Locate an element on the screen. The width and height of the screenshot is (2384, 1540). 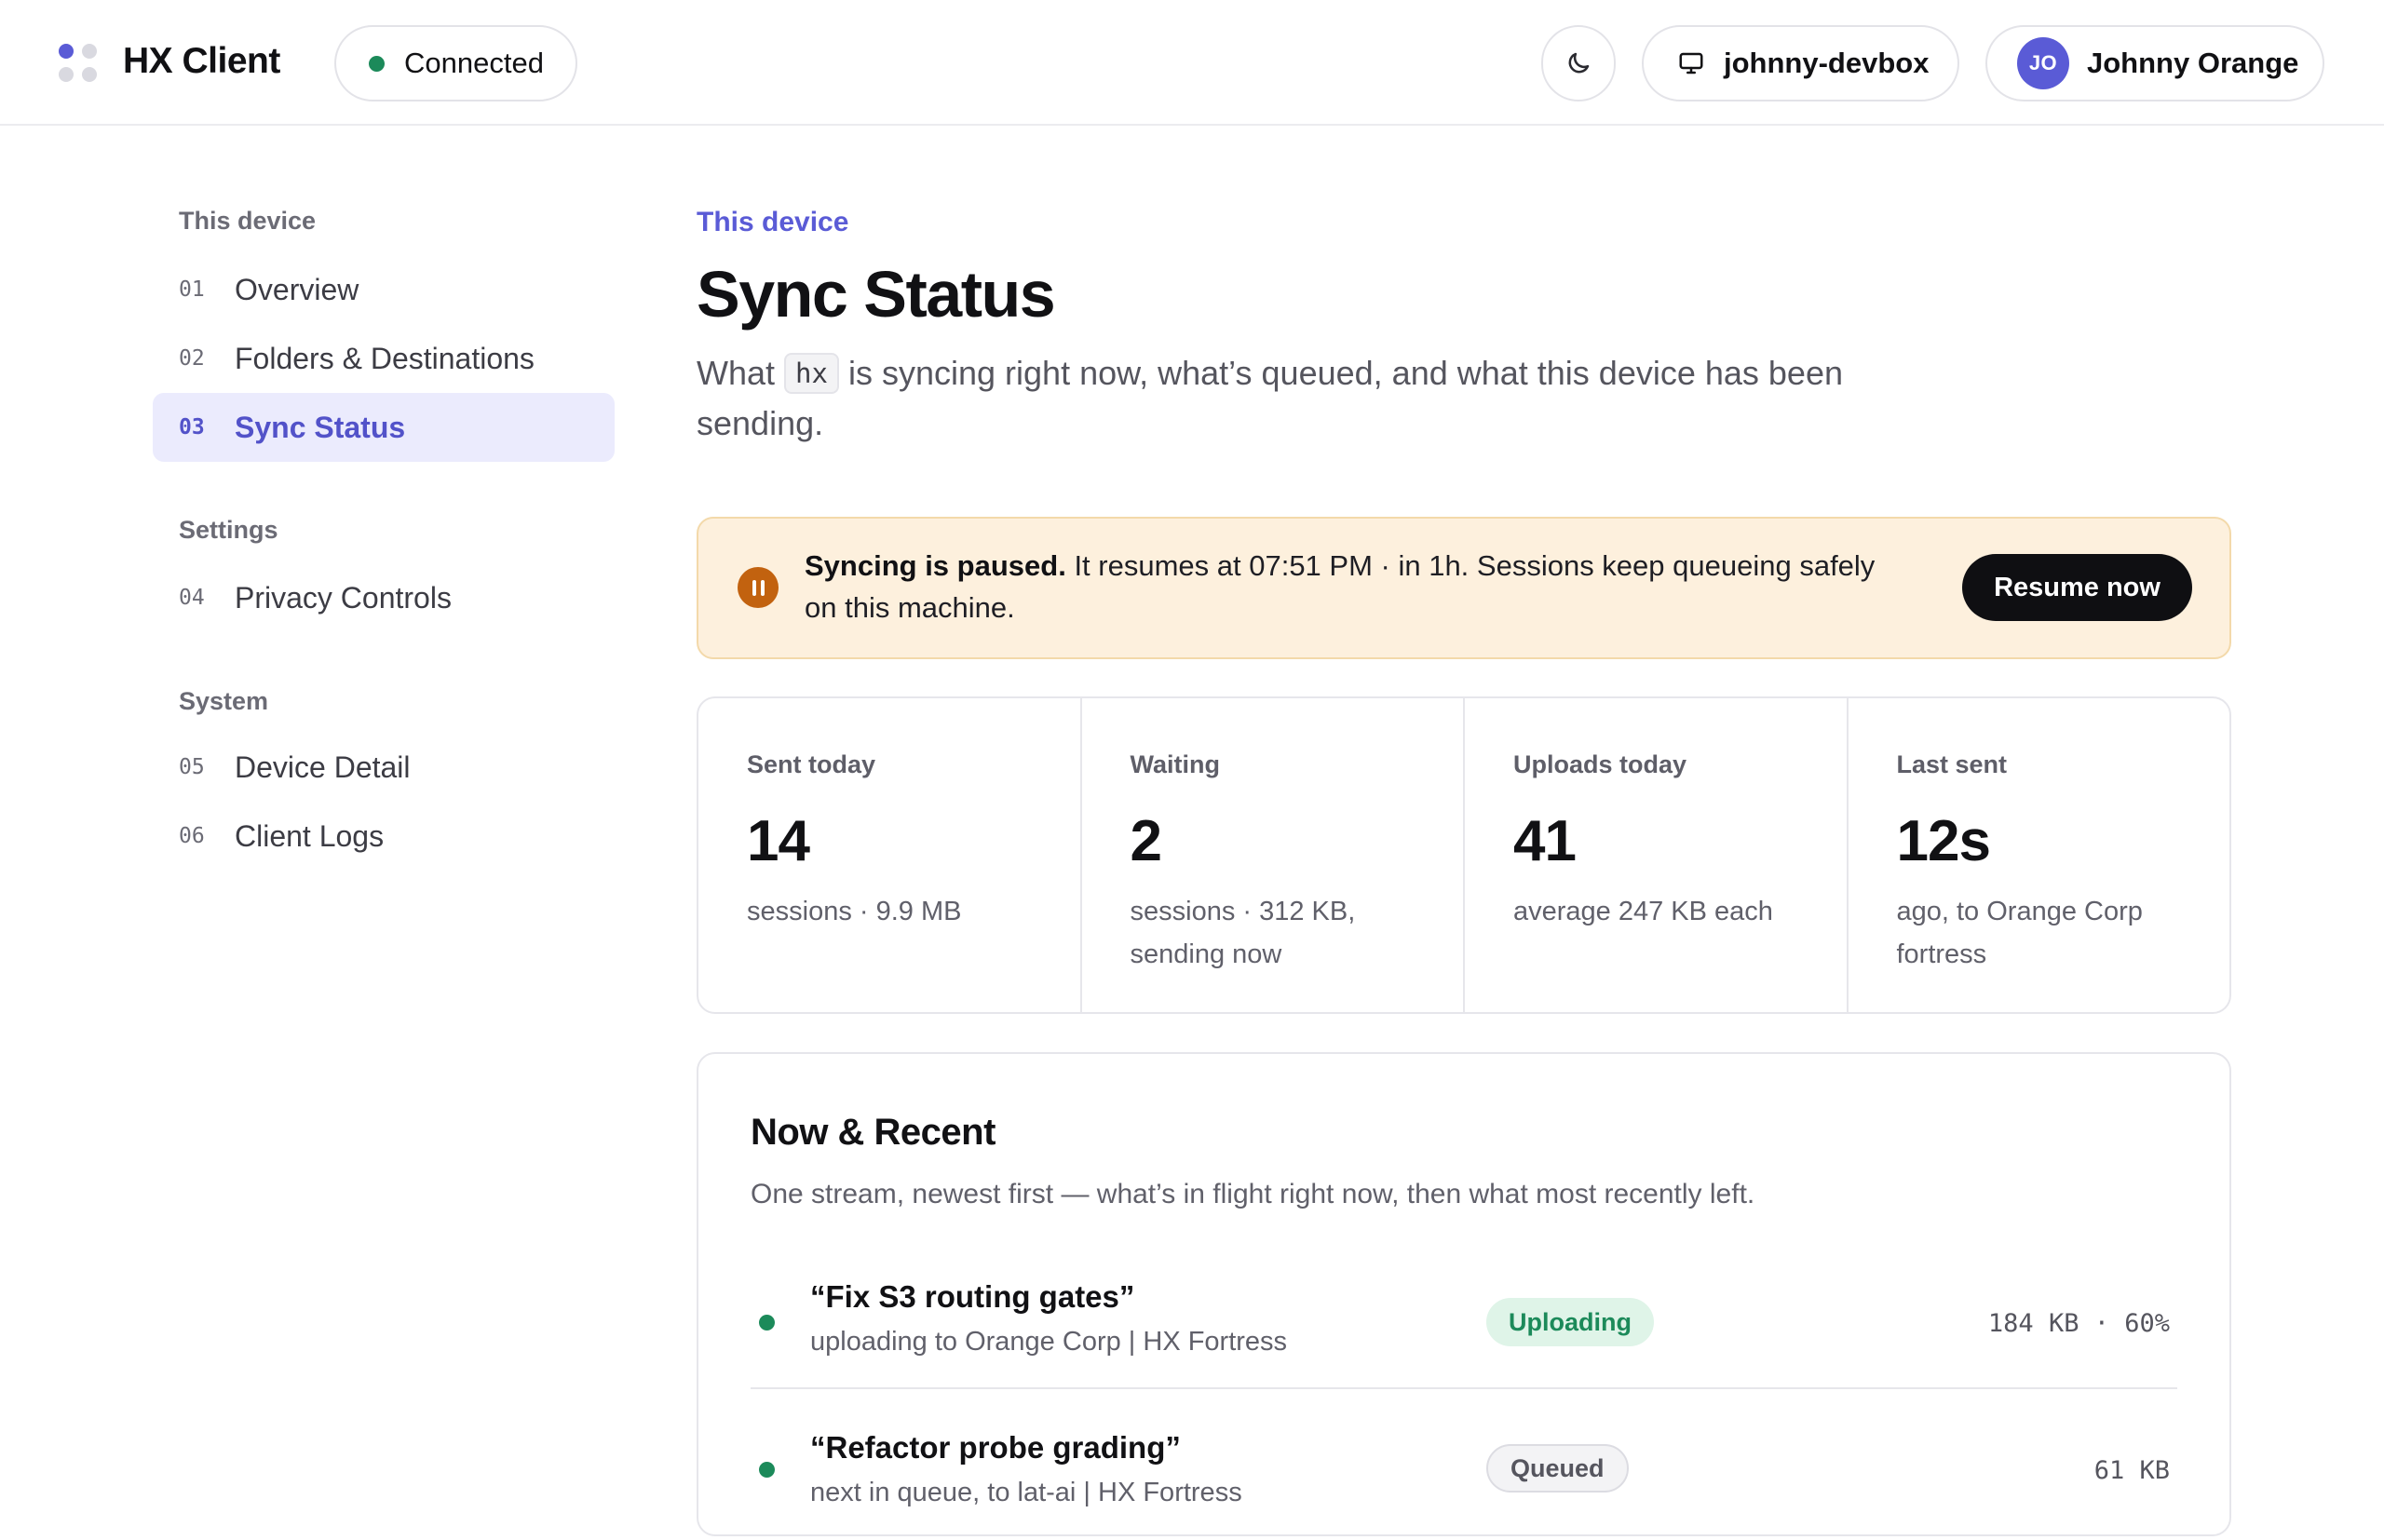
stat-label: Last sent is located at coordinates (1952, 764).